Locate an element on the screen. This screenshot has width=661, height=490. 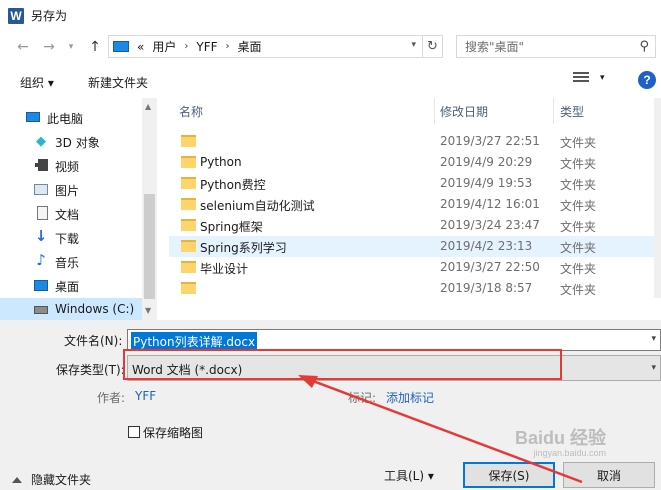
baidu-watermark-logo: Baidu 经验 jingyan.baidu.com is located at coordinates (561, 443).